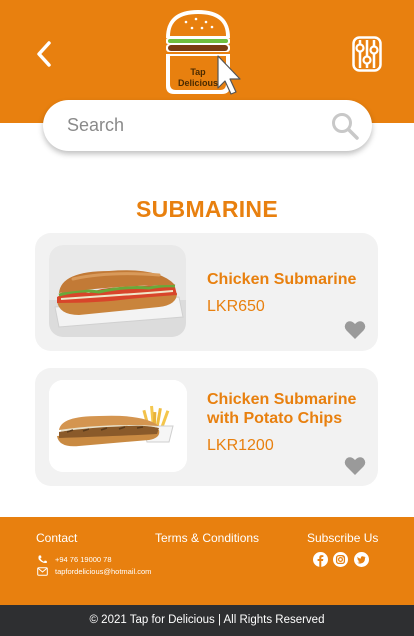 This screenshot has width=414, height=636. What do you see at coordinates (240, 445) in the screenshot?
I see `product-price: LKR1200` at bounding box center [240, 445].